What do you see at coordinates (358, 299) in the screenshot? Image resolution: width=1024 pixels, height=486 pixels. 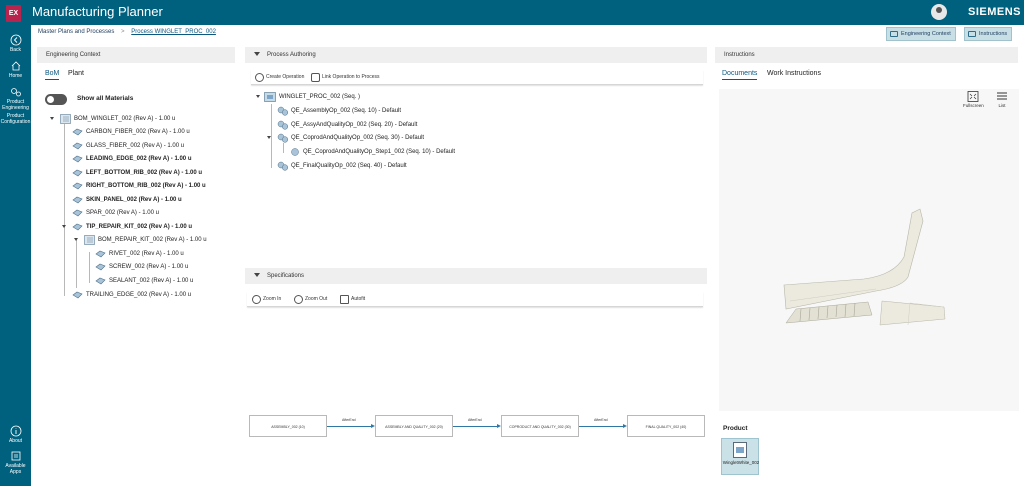 I see `autofit-label: Autofit` at bounding box center [358, 299].